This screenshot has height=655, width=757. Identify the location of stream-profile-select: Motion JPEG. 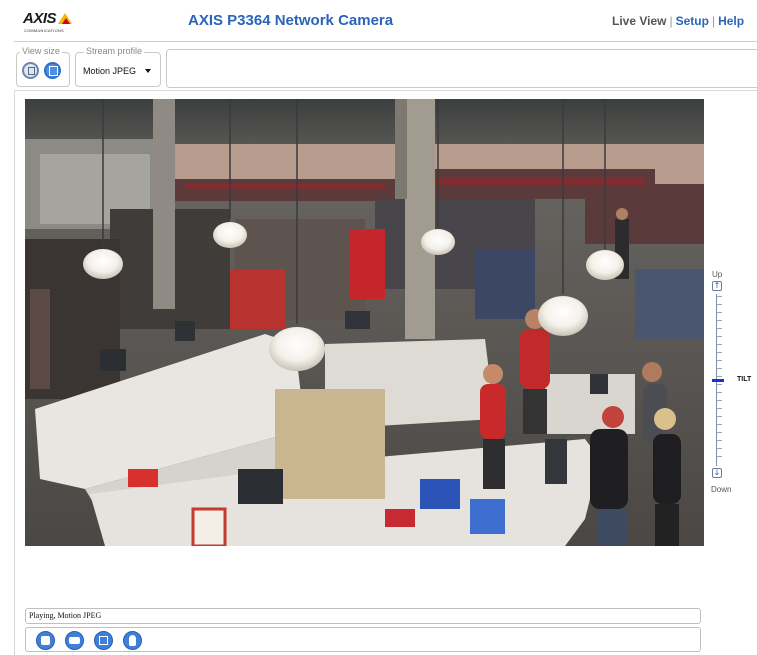
(117, 71).